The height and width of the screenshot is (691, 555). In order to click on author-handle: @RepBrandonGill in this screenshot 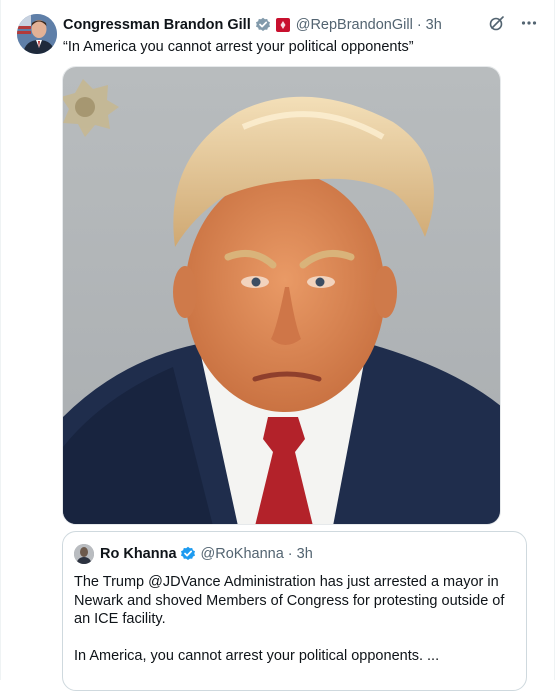, I will do `click(354, 25)`.